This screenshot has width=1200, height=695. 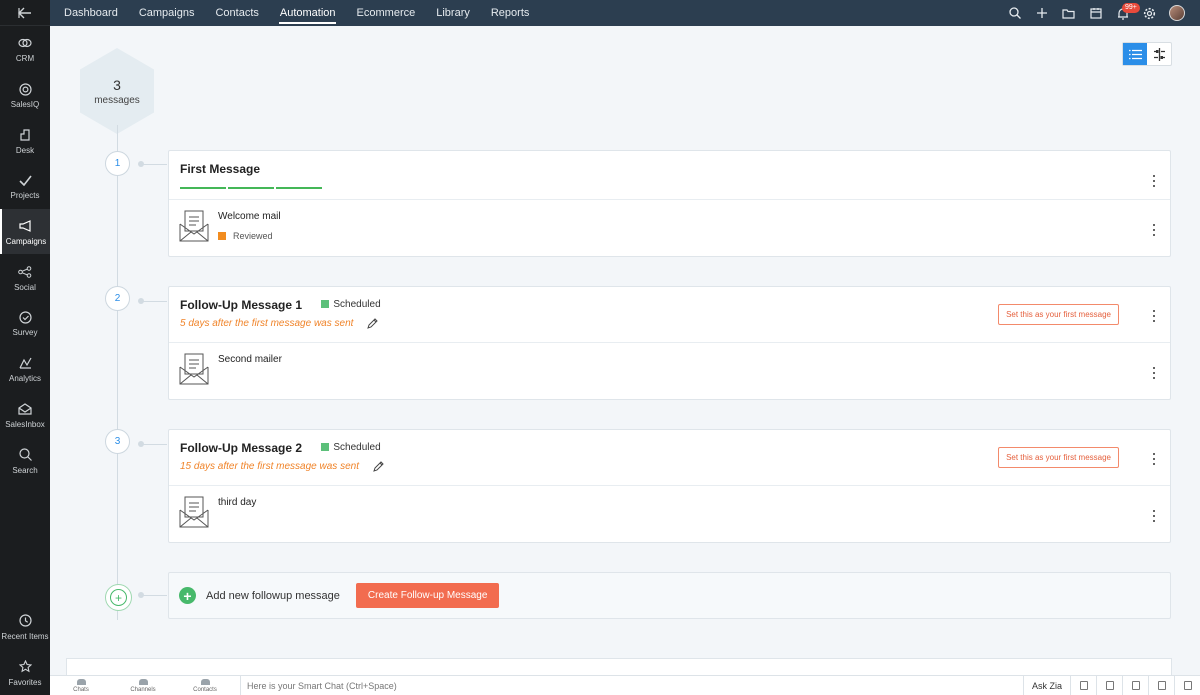 I want to click on translate-icon, so click(x=1083, y=685).